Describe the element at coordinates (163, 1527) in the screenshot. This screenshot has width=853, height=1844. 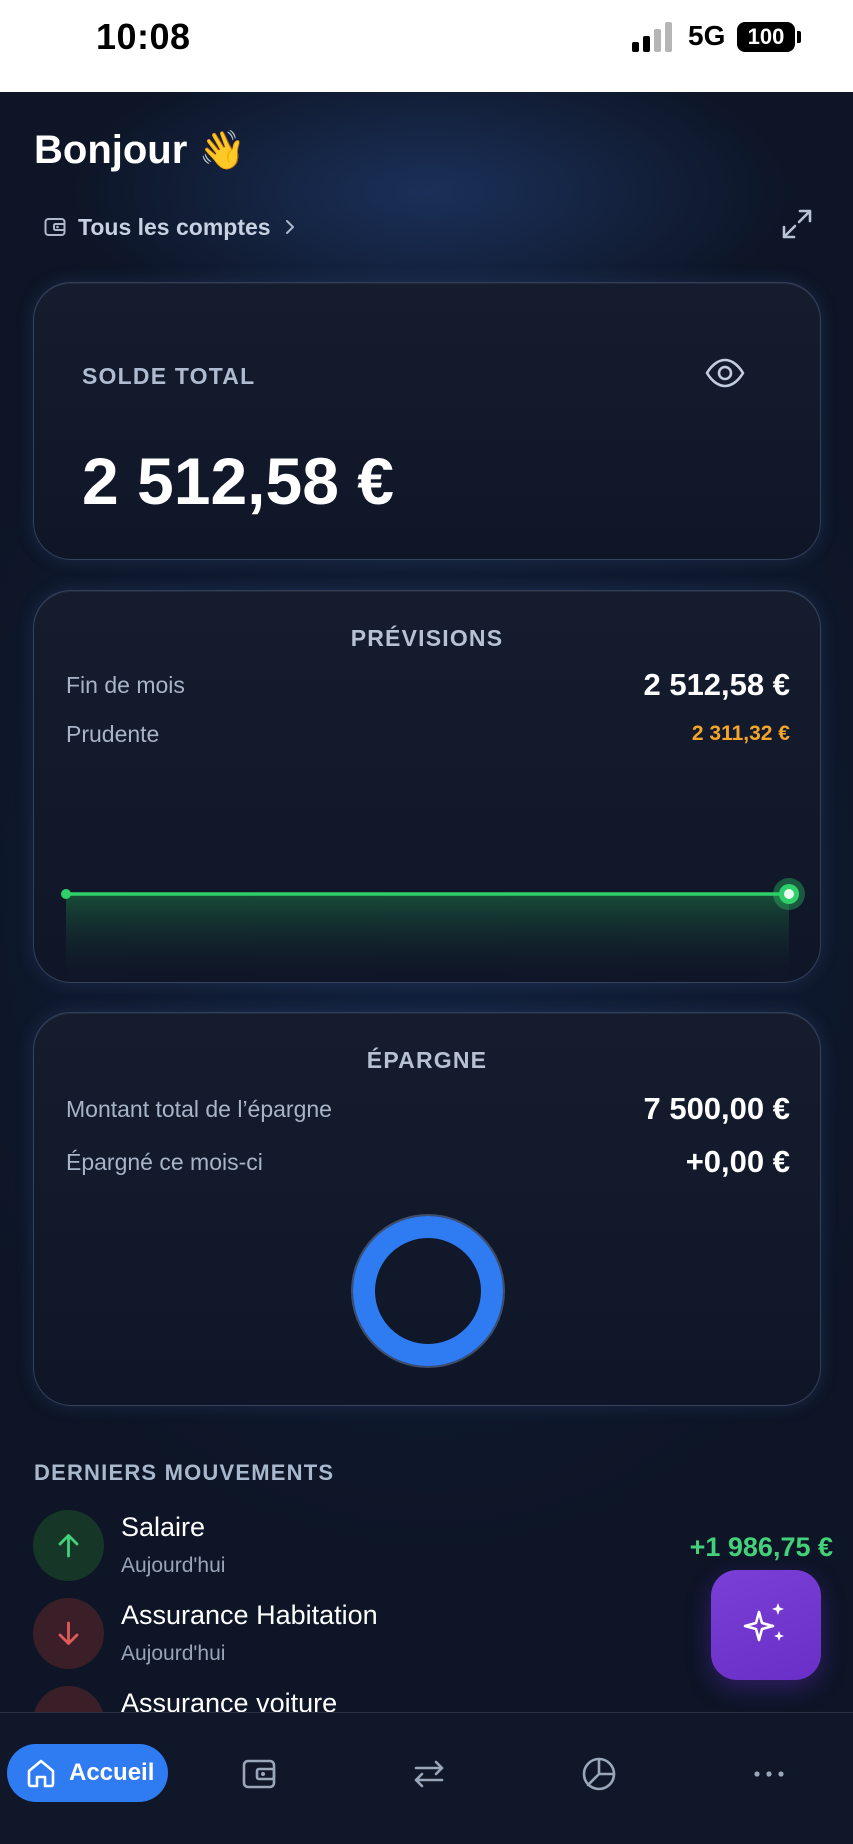
I see `transaction-name: Salaire` at that location.